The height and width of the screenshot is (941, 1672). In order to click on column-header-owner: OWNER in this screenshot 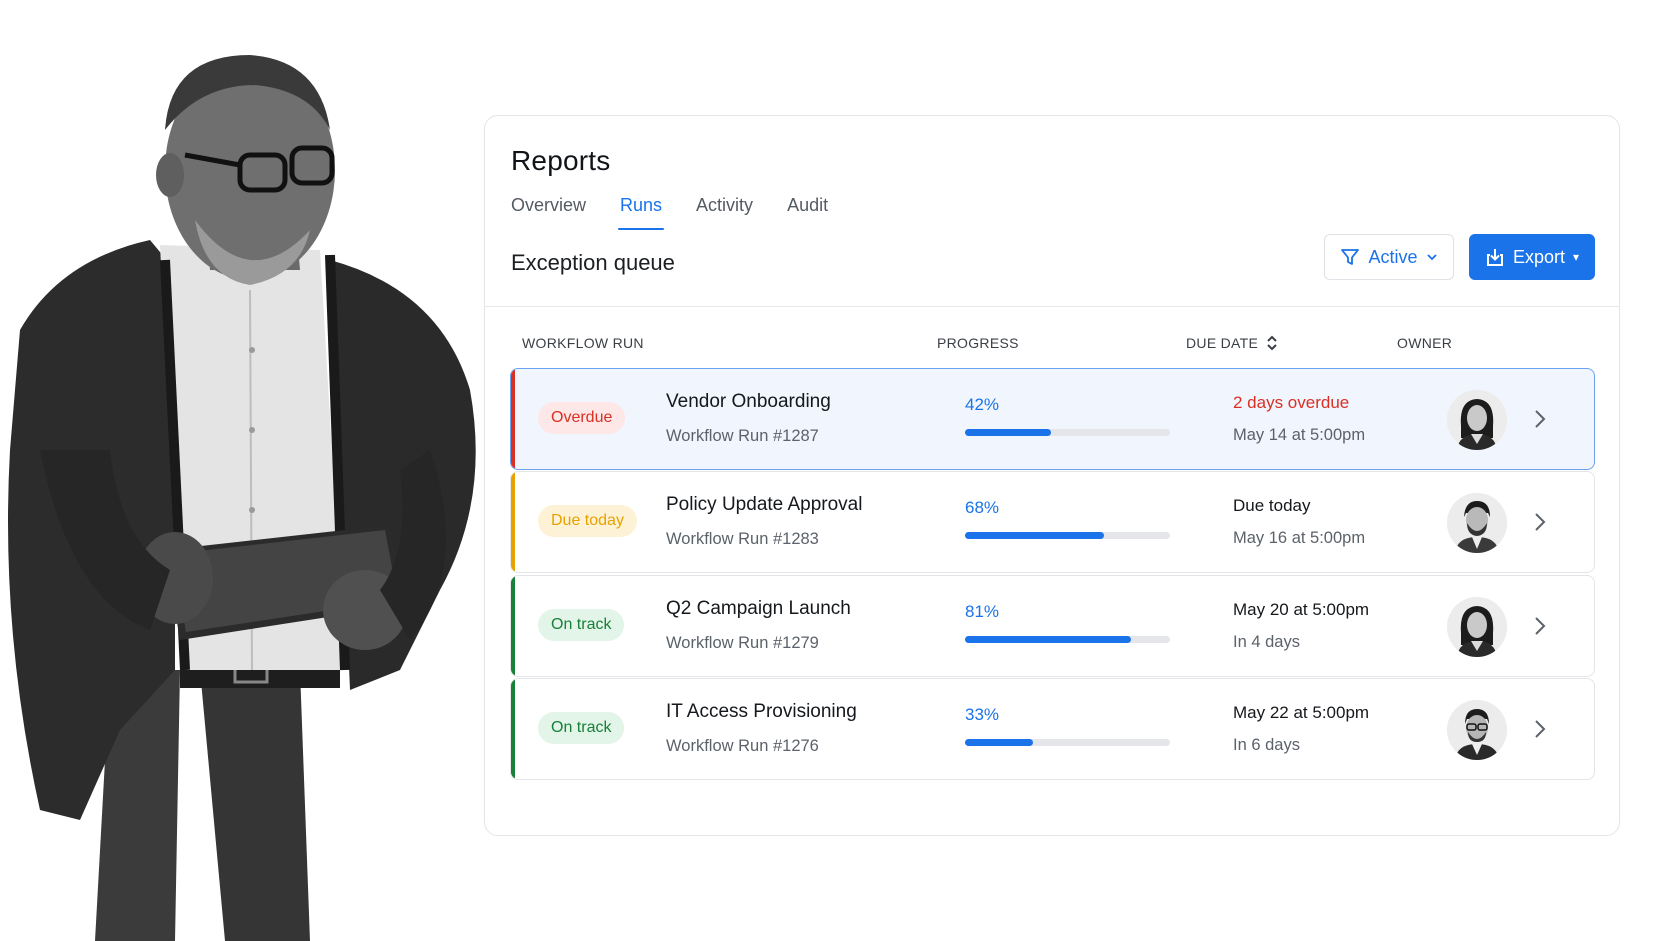, I will do `click(1424, 343)`.